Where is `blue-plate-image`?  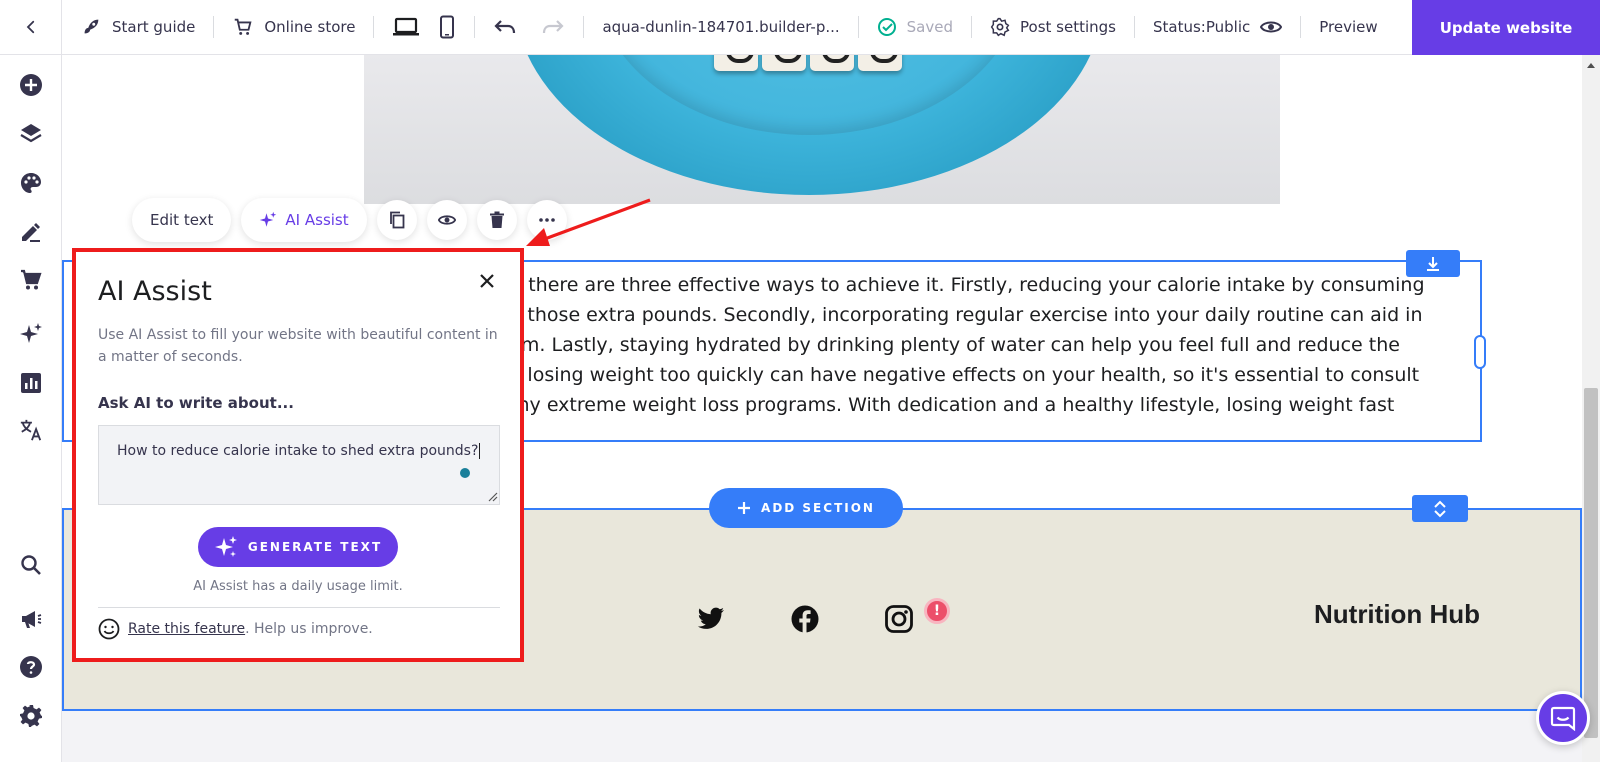 blue-plate-image is located at coordinates (809, 125).